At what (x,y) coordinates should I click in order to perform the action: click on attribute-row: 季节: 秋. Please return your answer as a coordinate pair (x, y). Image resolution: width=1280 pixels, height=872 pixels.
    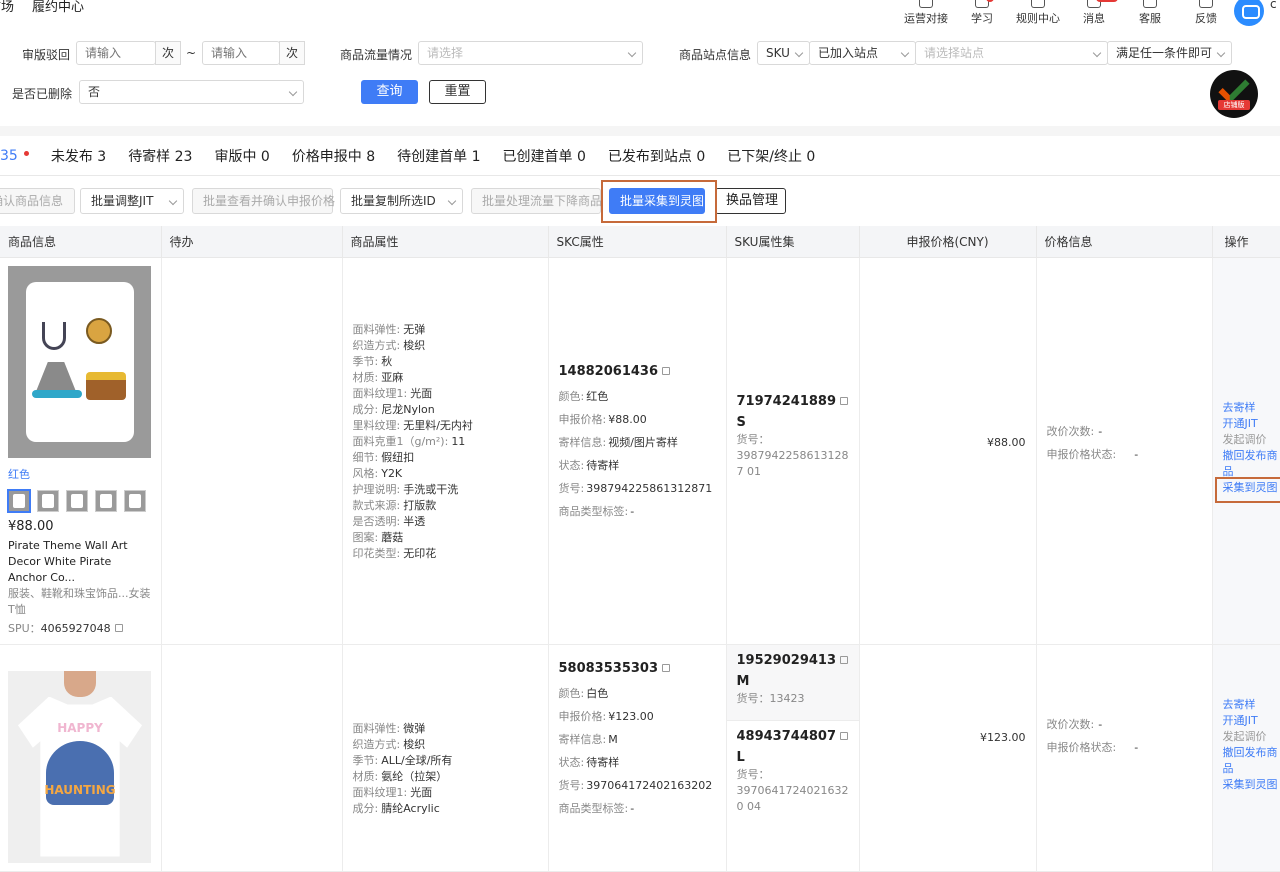
    Looking at the image, I should click on (372, 361).